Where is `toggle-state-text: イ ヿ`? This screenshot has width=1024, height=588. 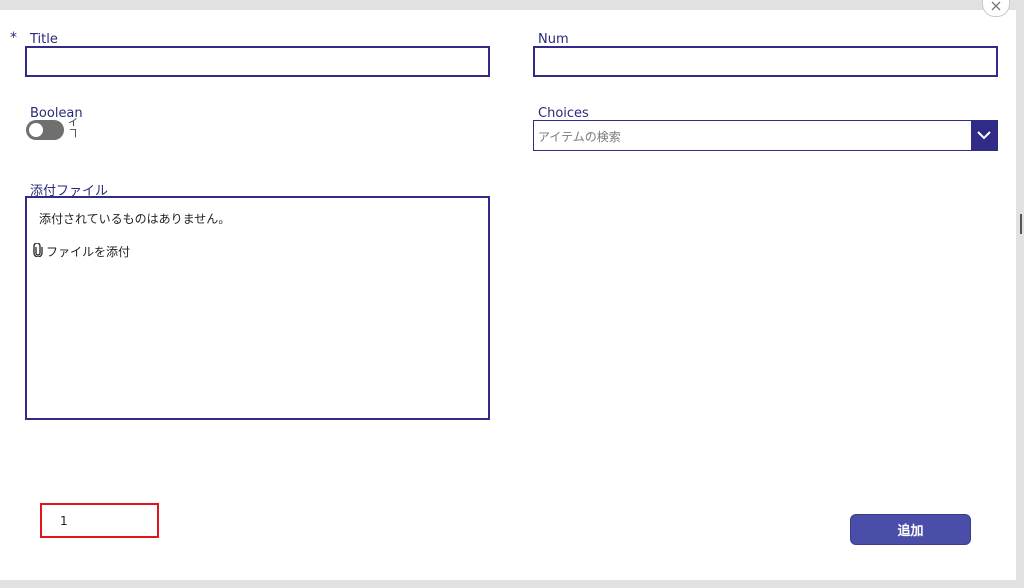
toggle-state-text: イ ヿ is located at coordinates (73, 129).